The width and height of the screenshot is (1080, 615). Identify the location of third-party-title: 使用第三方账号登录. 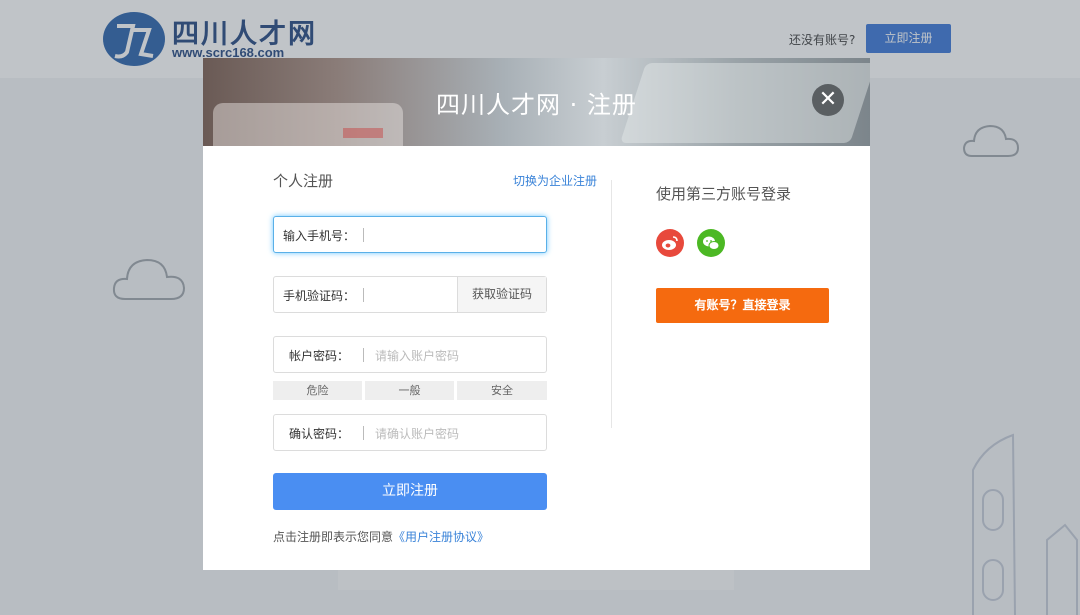
(724, 194).